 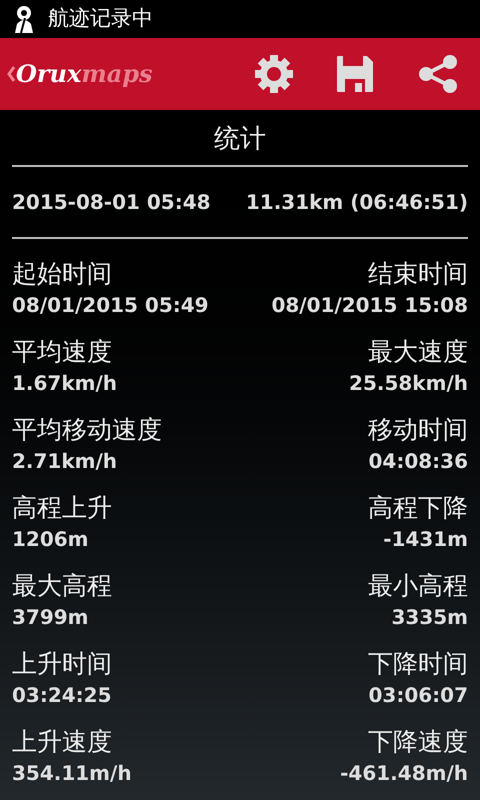 I want to click on logo-text: maps, so click(x=117, y=74).